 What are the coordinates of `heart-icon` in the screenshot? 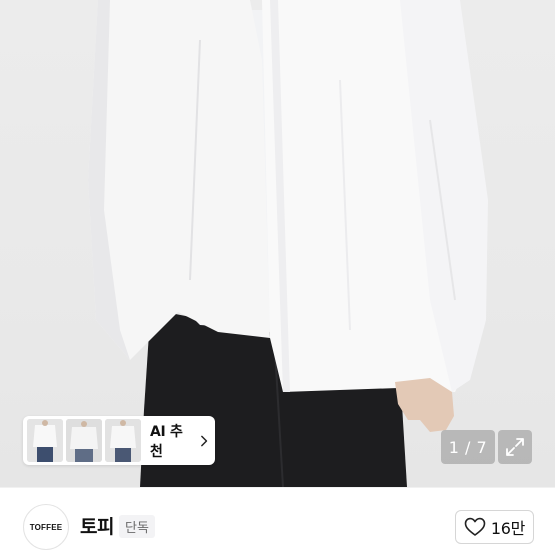 It's located at (475, 526).